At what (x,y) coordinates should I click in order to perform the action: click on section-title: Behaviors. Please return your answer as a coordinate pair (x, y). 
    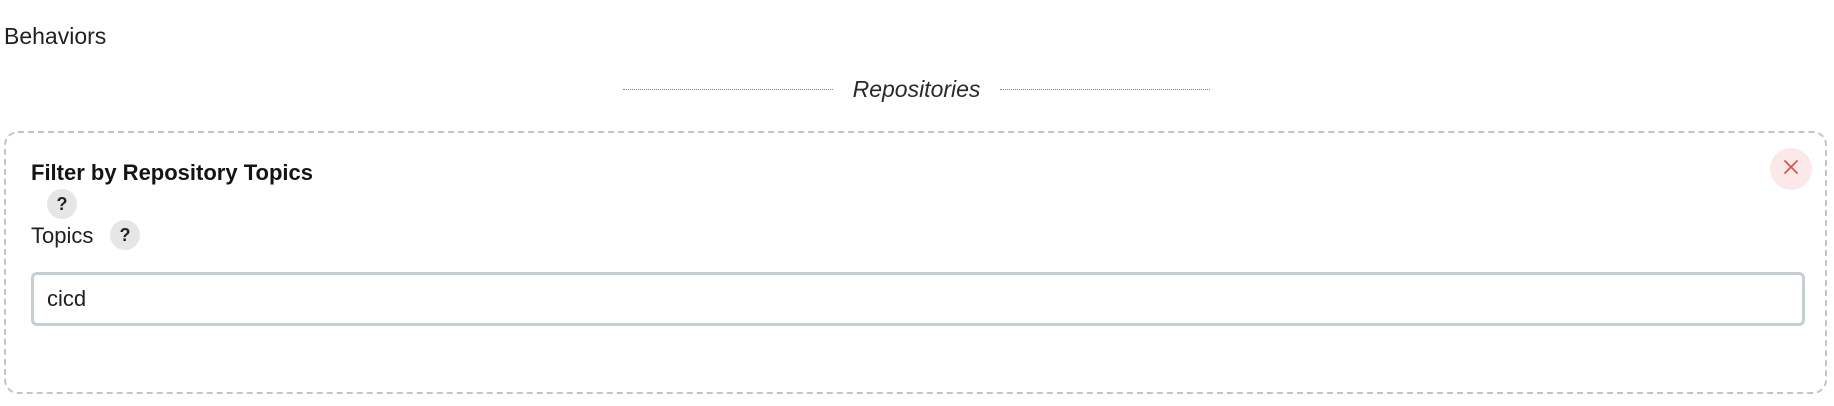
    Looking at the image, I should click on (55, 36).